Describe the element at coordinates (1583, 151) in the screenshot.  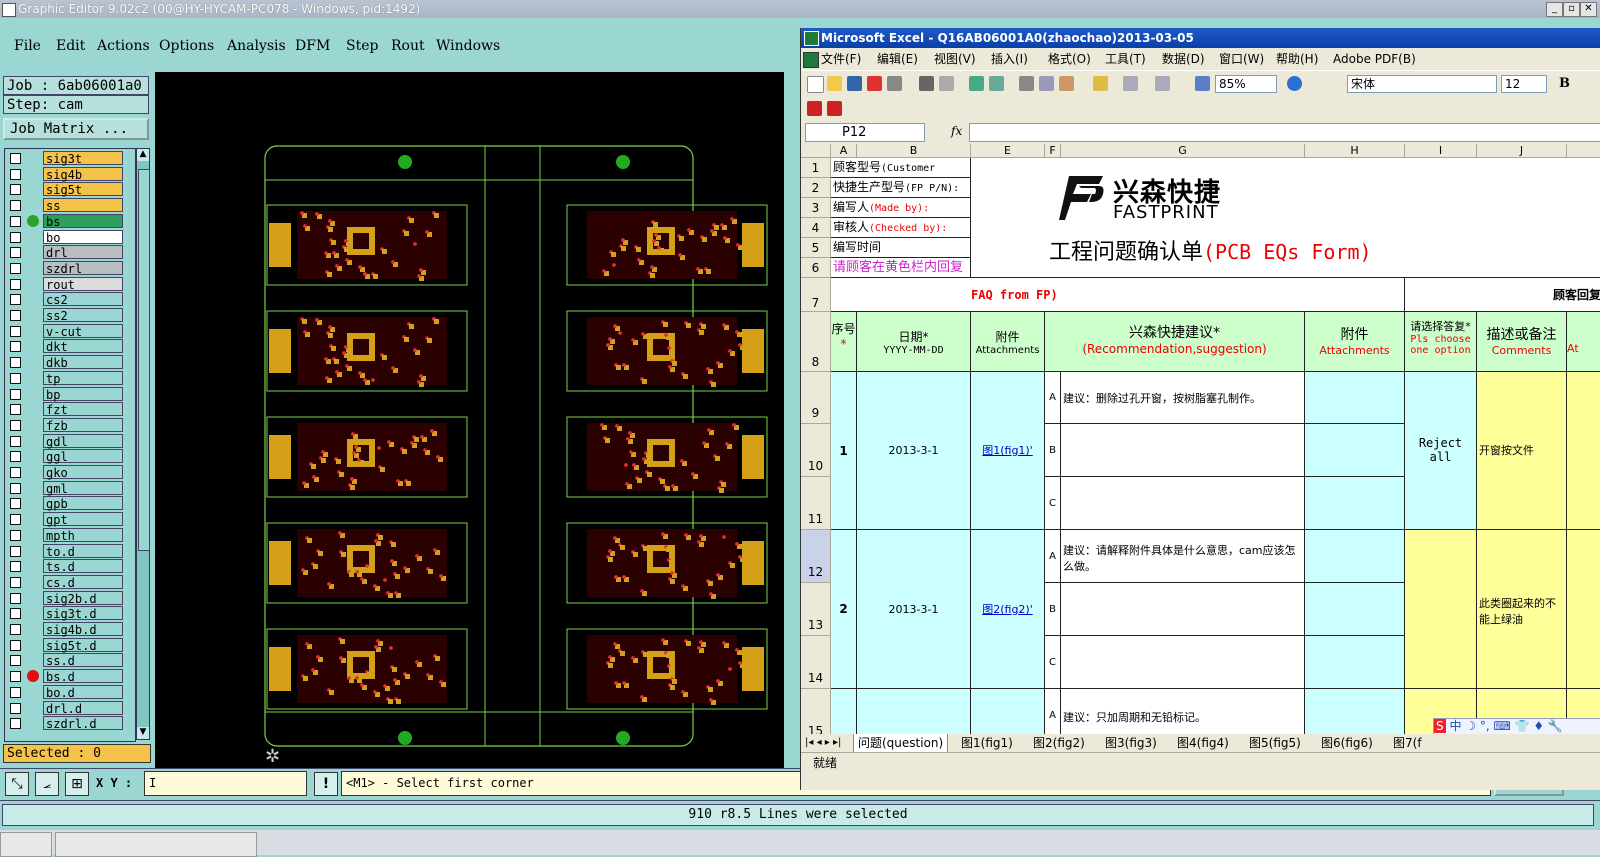
I see `column-header` at that location.